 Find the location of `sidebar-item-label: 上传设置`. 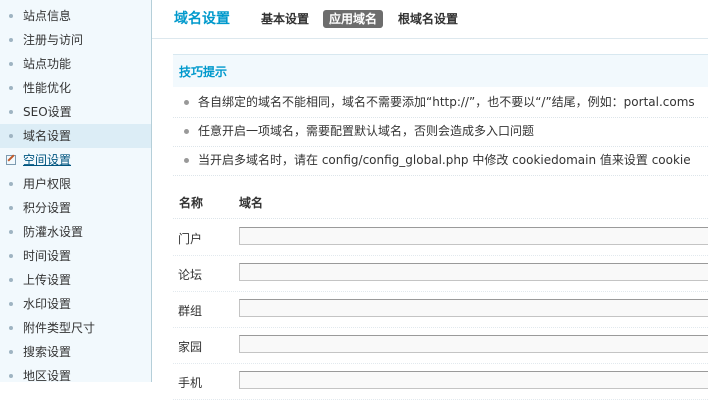

sidebar-item-label: 上传设置 is located at coordinates (47, 280).